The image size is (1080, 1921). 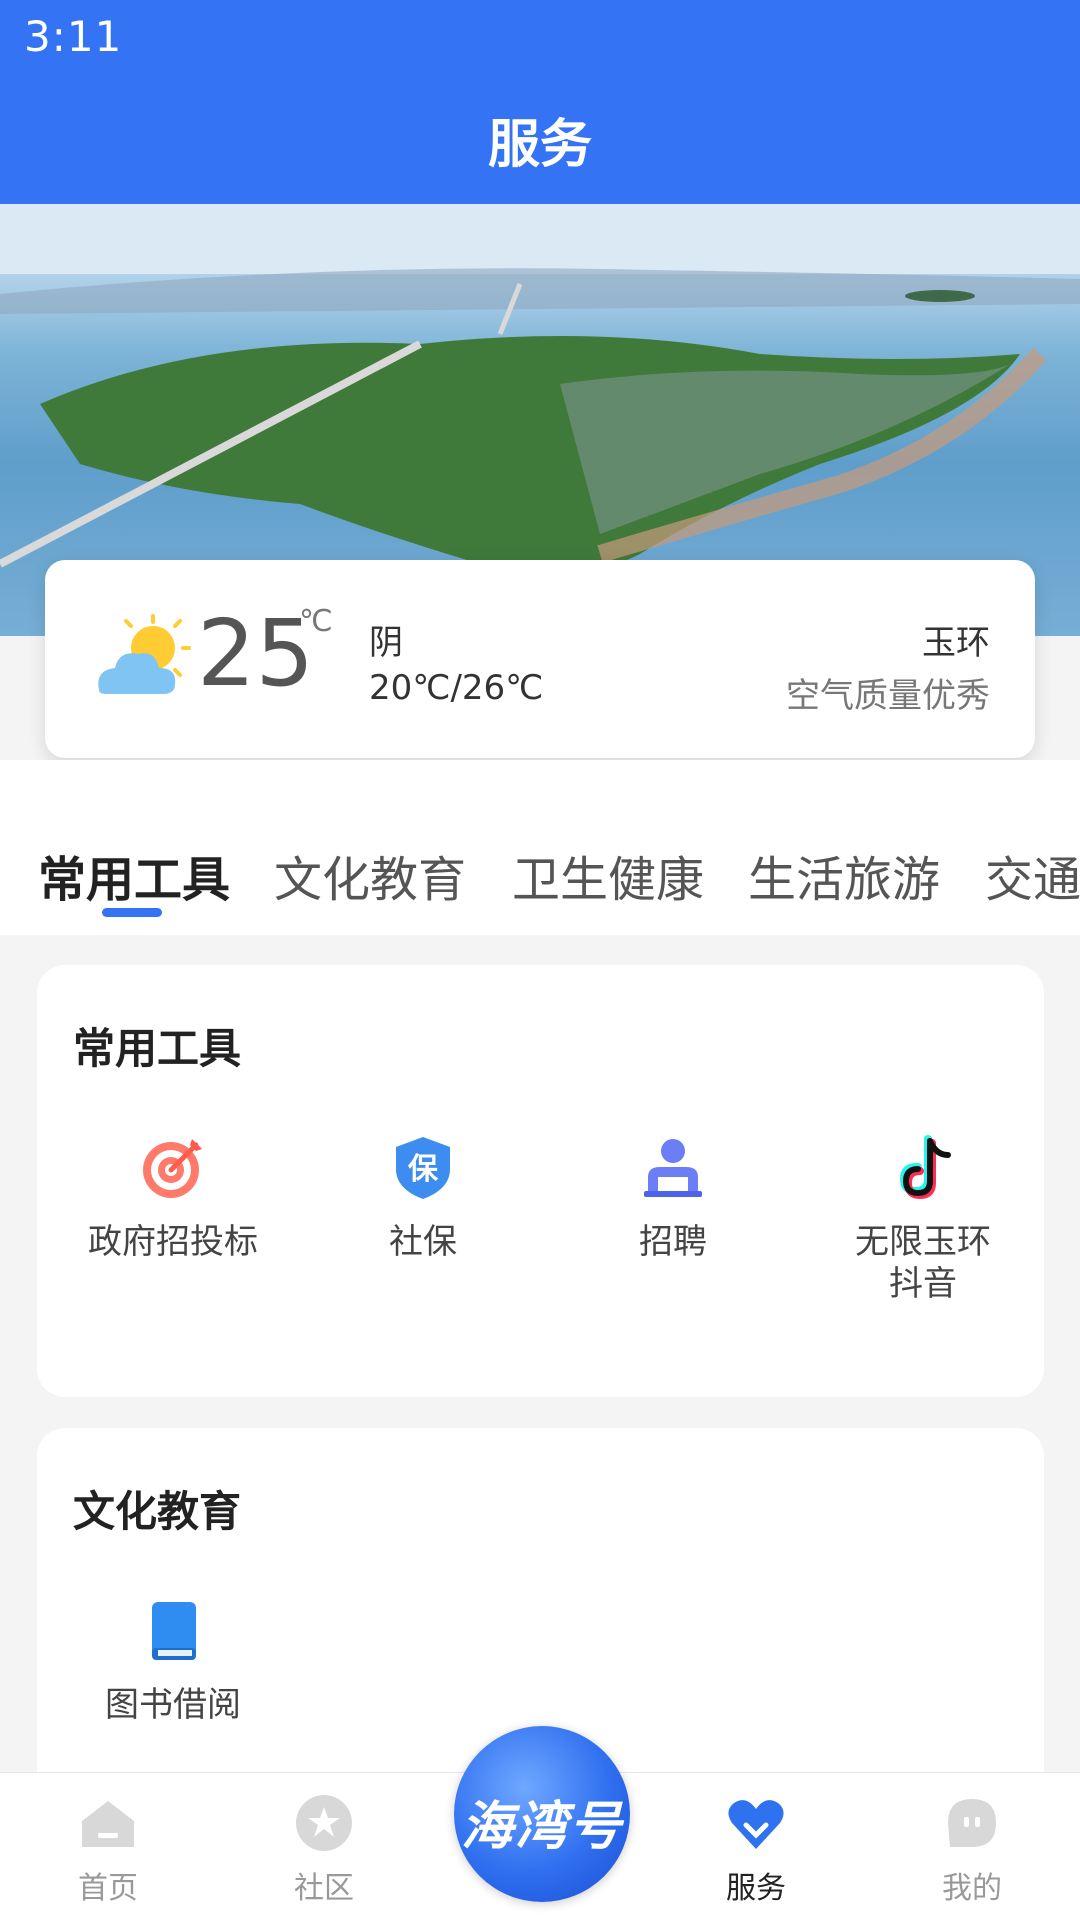 What do you see at coordinates (972, 1888) in the screenshot?
I see `nav-label: 我的` at bounding box center [972, 1888].